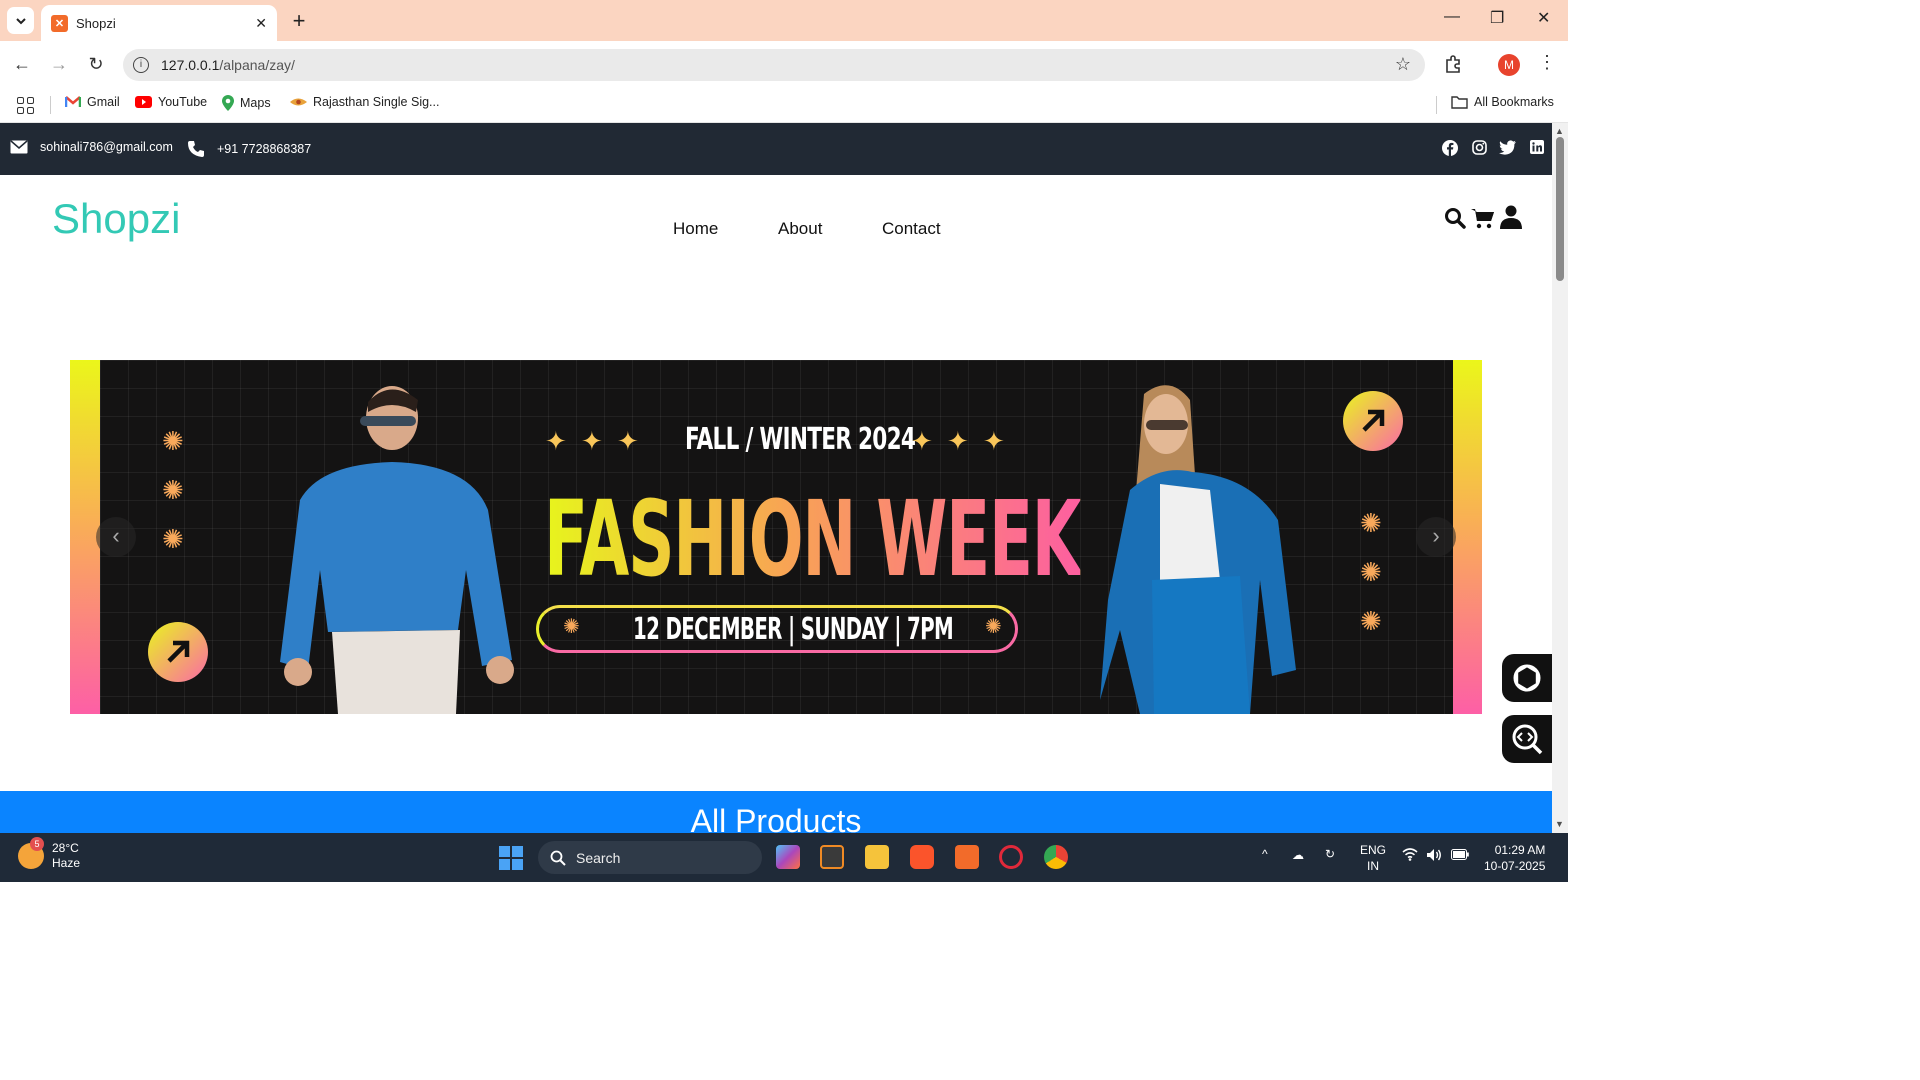 This screenshot has height=1080, width=1920. What do you see at coordinates (1330, 854) in the screenshot?
I see `sync-icon: ↻` at bounding box center [1330, 854].